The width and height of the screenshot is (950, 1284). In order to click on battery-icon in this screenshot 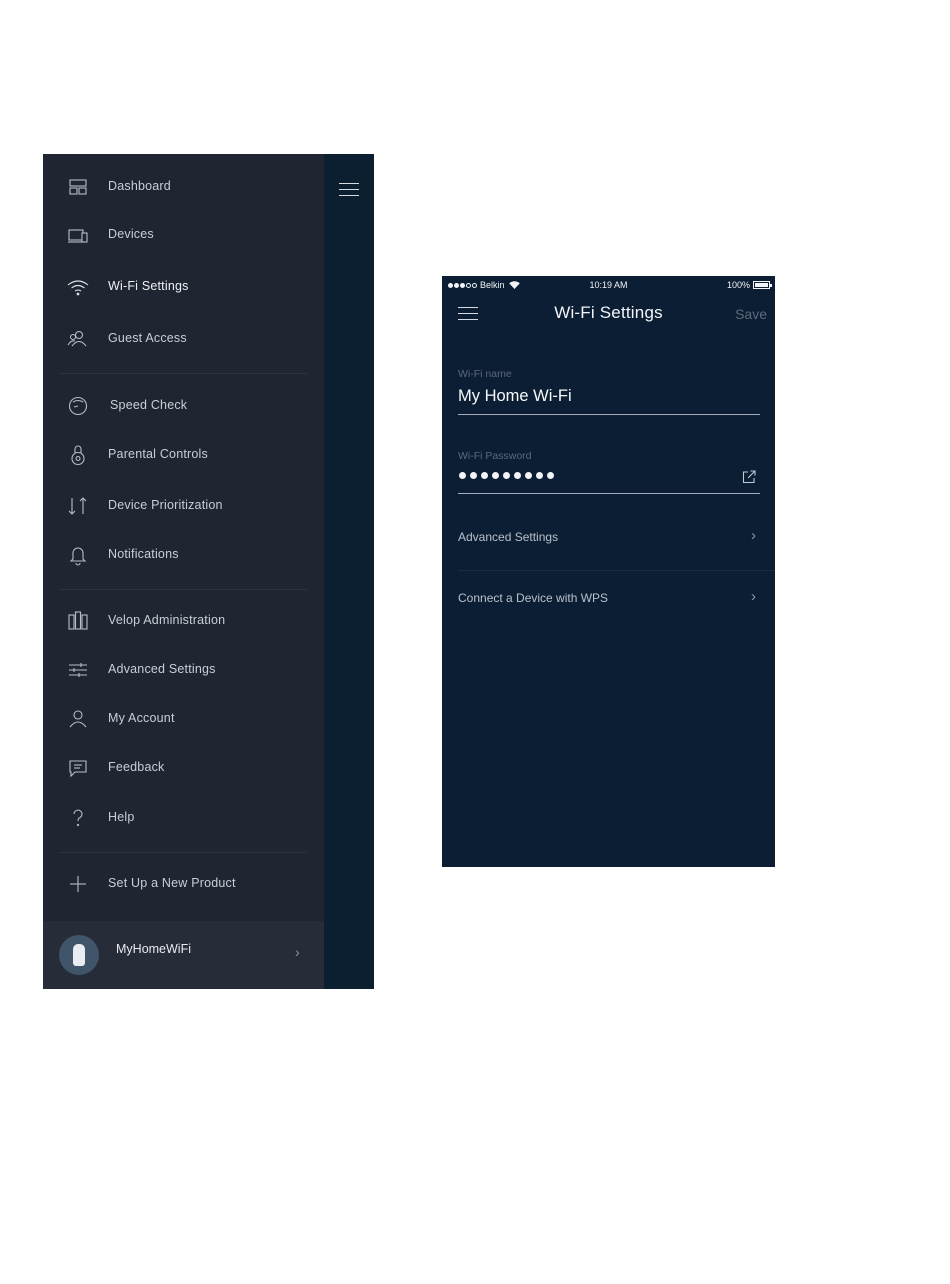, I will do `click(762, 285)`.